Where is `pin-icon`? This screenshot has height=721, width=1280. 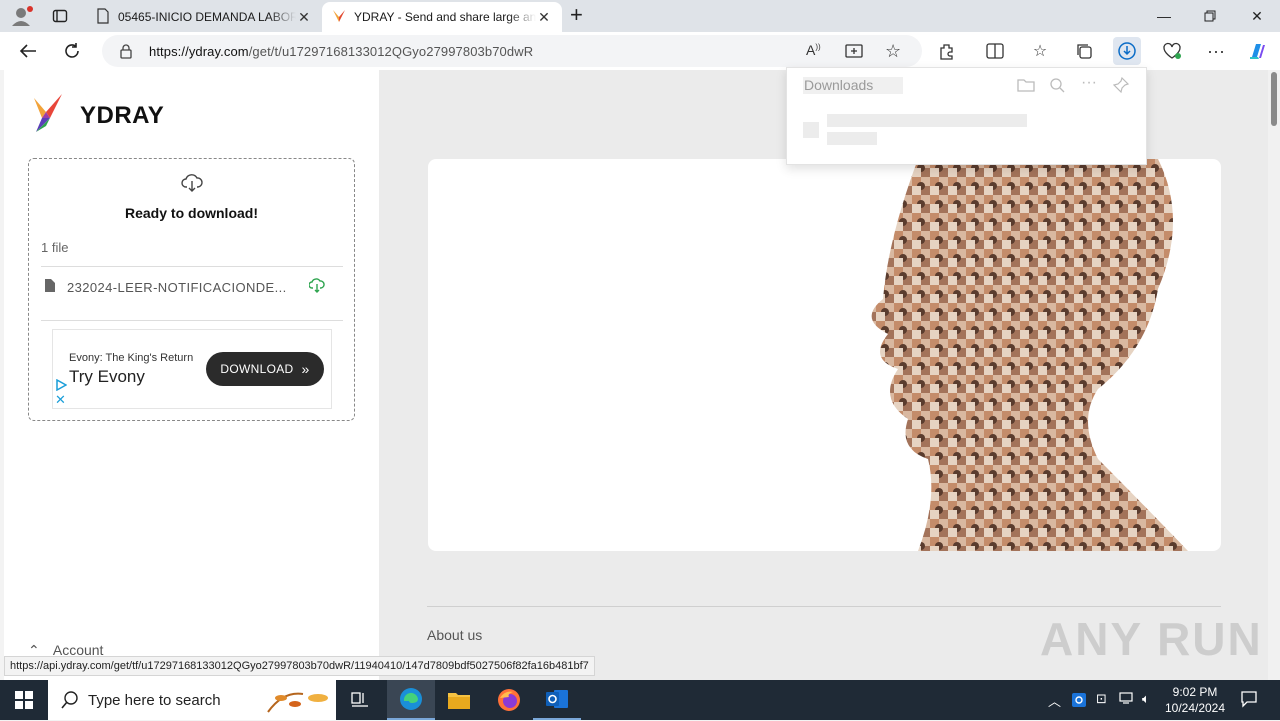 pin-icon is located at coordinates (1121, 87).